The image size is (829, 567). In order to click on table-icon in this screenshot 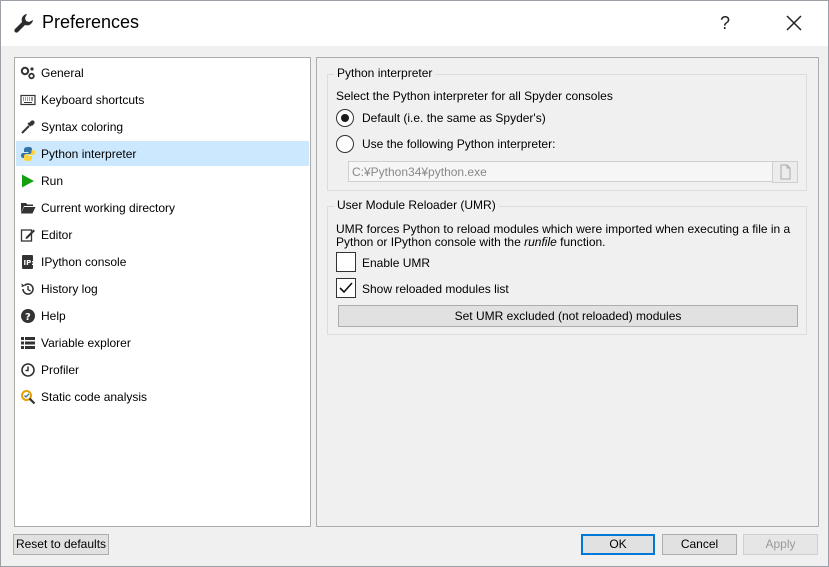, I will do `click(28, 343)`.